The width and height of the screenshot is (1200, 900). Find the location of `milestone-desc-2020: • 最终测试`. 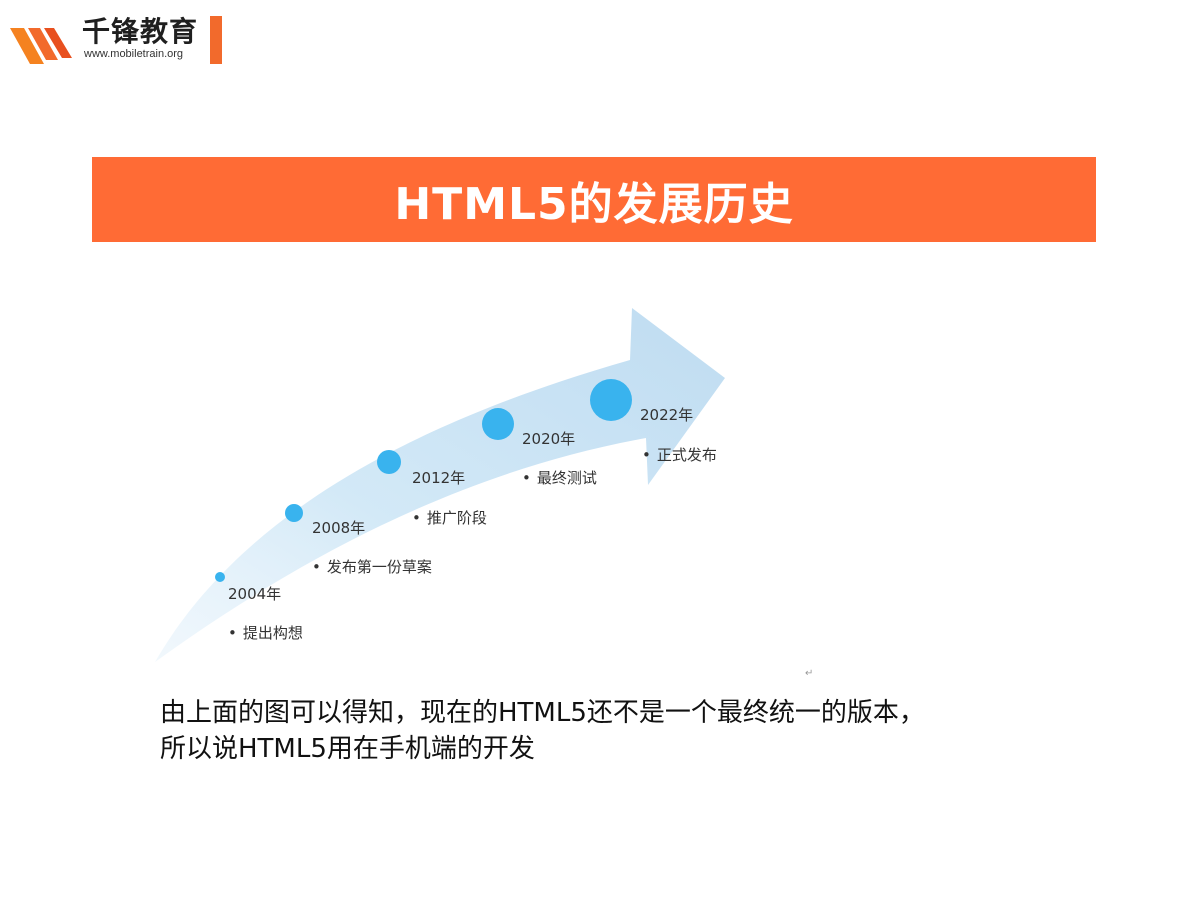

milestone-desc-2020: • 最终测试 is located at coordinates (559, 477).